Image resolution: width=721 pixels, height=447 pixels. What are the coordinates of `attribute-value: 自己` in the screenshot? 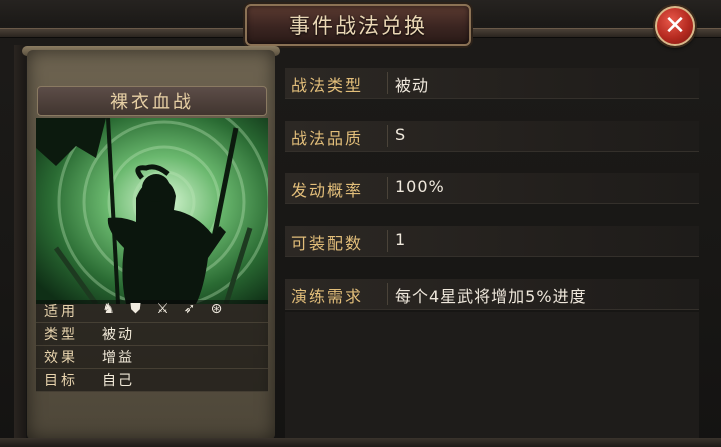 It's located at (118, 381).